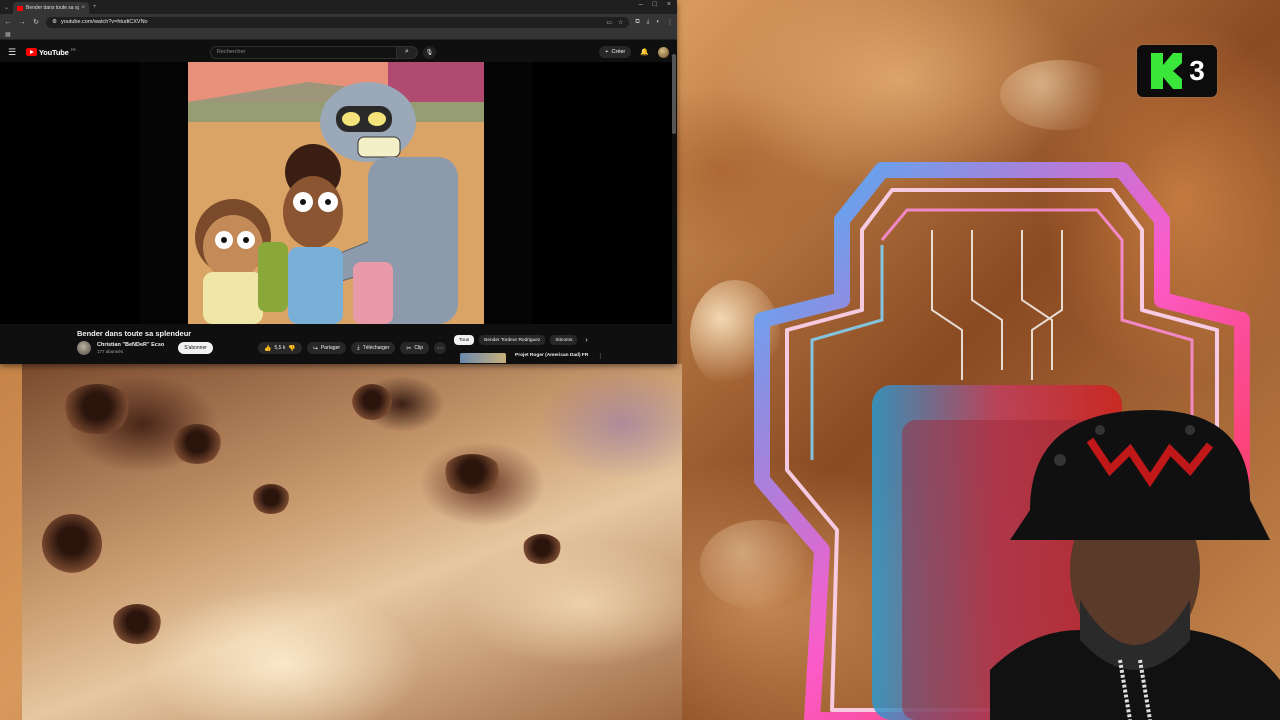 Image resolution: width=1280 pixels, height=720 pixels. I want to click on like-count: 5,5 k, so click(280, 348).